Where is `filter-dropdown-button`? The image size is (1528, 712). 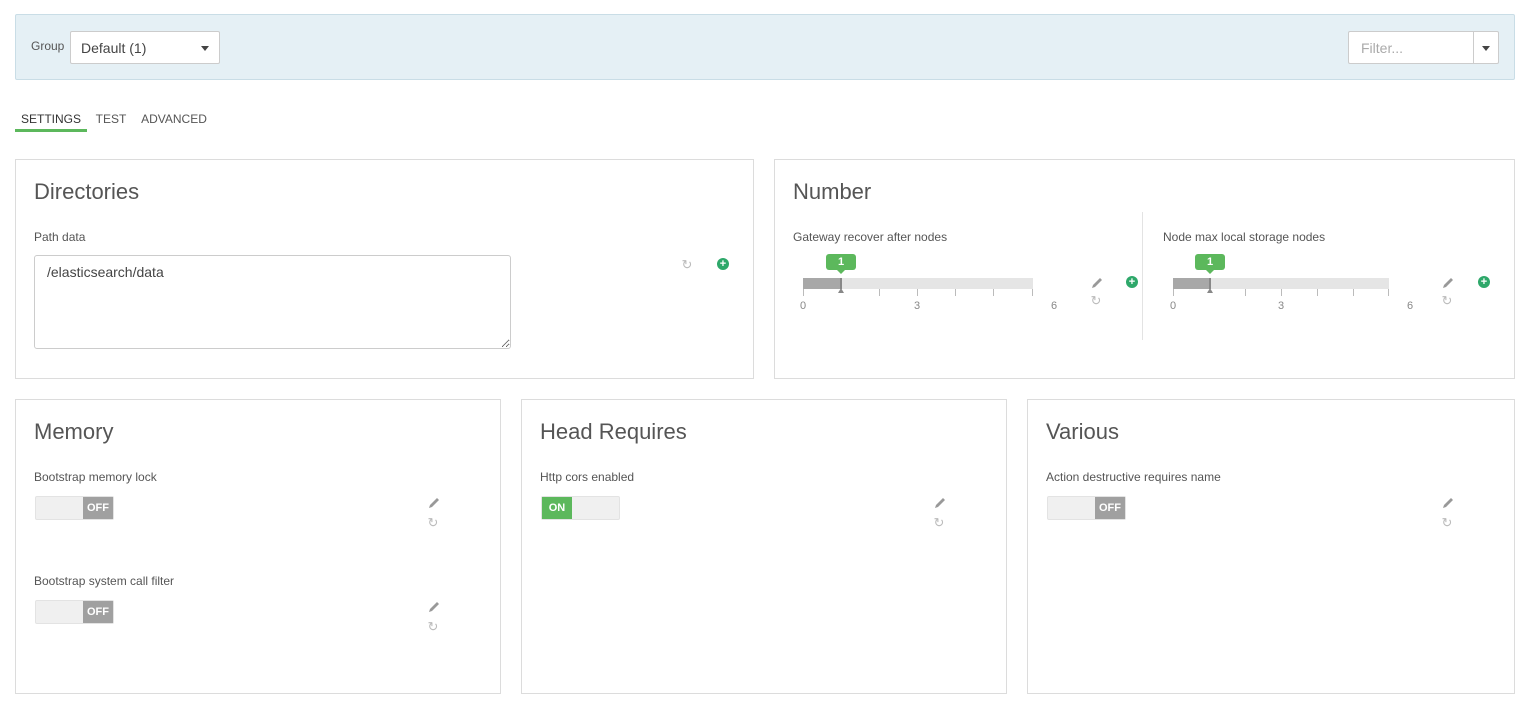
filter-dropdown-button is located at coordinates (1486, 47).